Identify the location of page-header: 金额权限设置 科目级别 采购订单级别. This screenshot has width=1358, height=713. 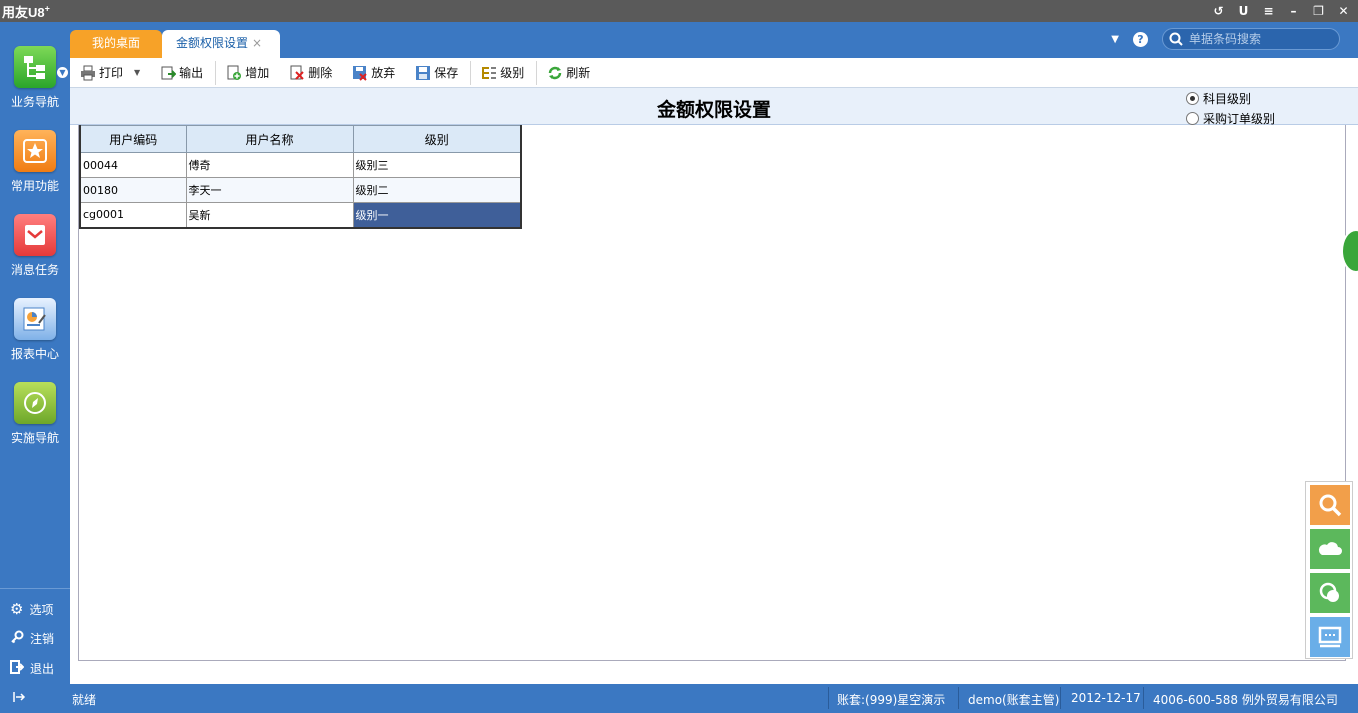
(714, 108).